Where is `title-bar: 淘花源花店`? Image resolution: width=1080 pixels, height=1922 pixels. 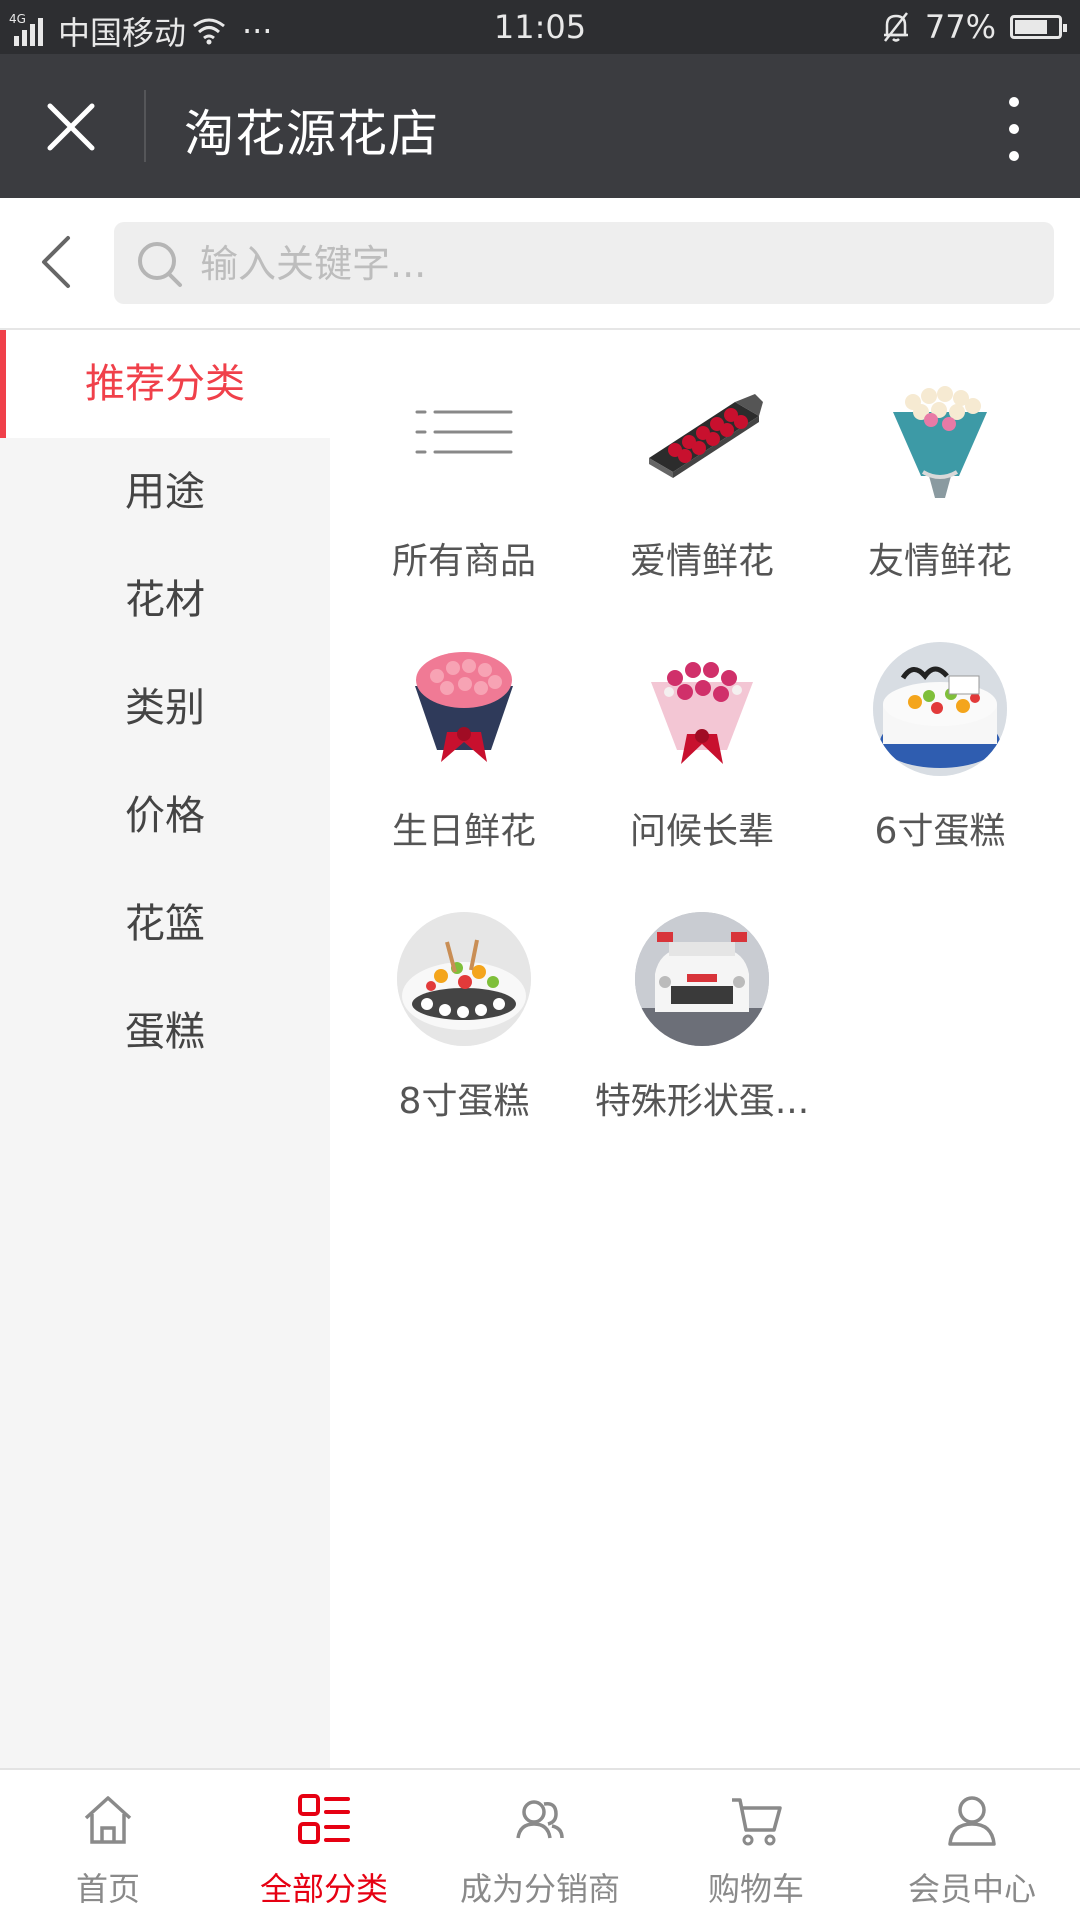 title-bar: 淘花源花店 is located at coordinates (540, 126).